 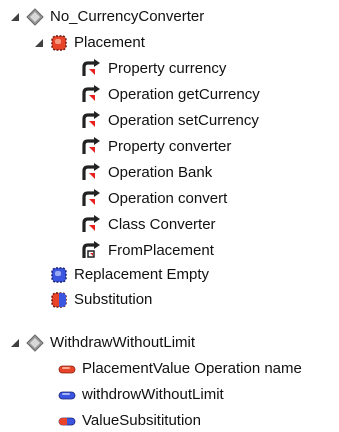 I want to click on tree-node-root-withdraw-without-limit: WithdrawWithoutLimit, so click(x=170, y=343).